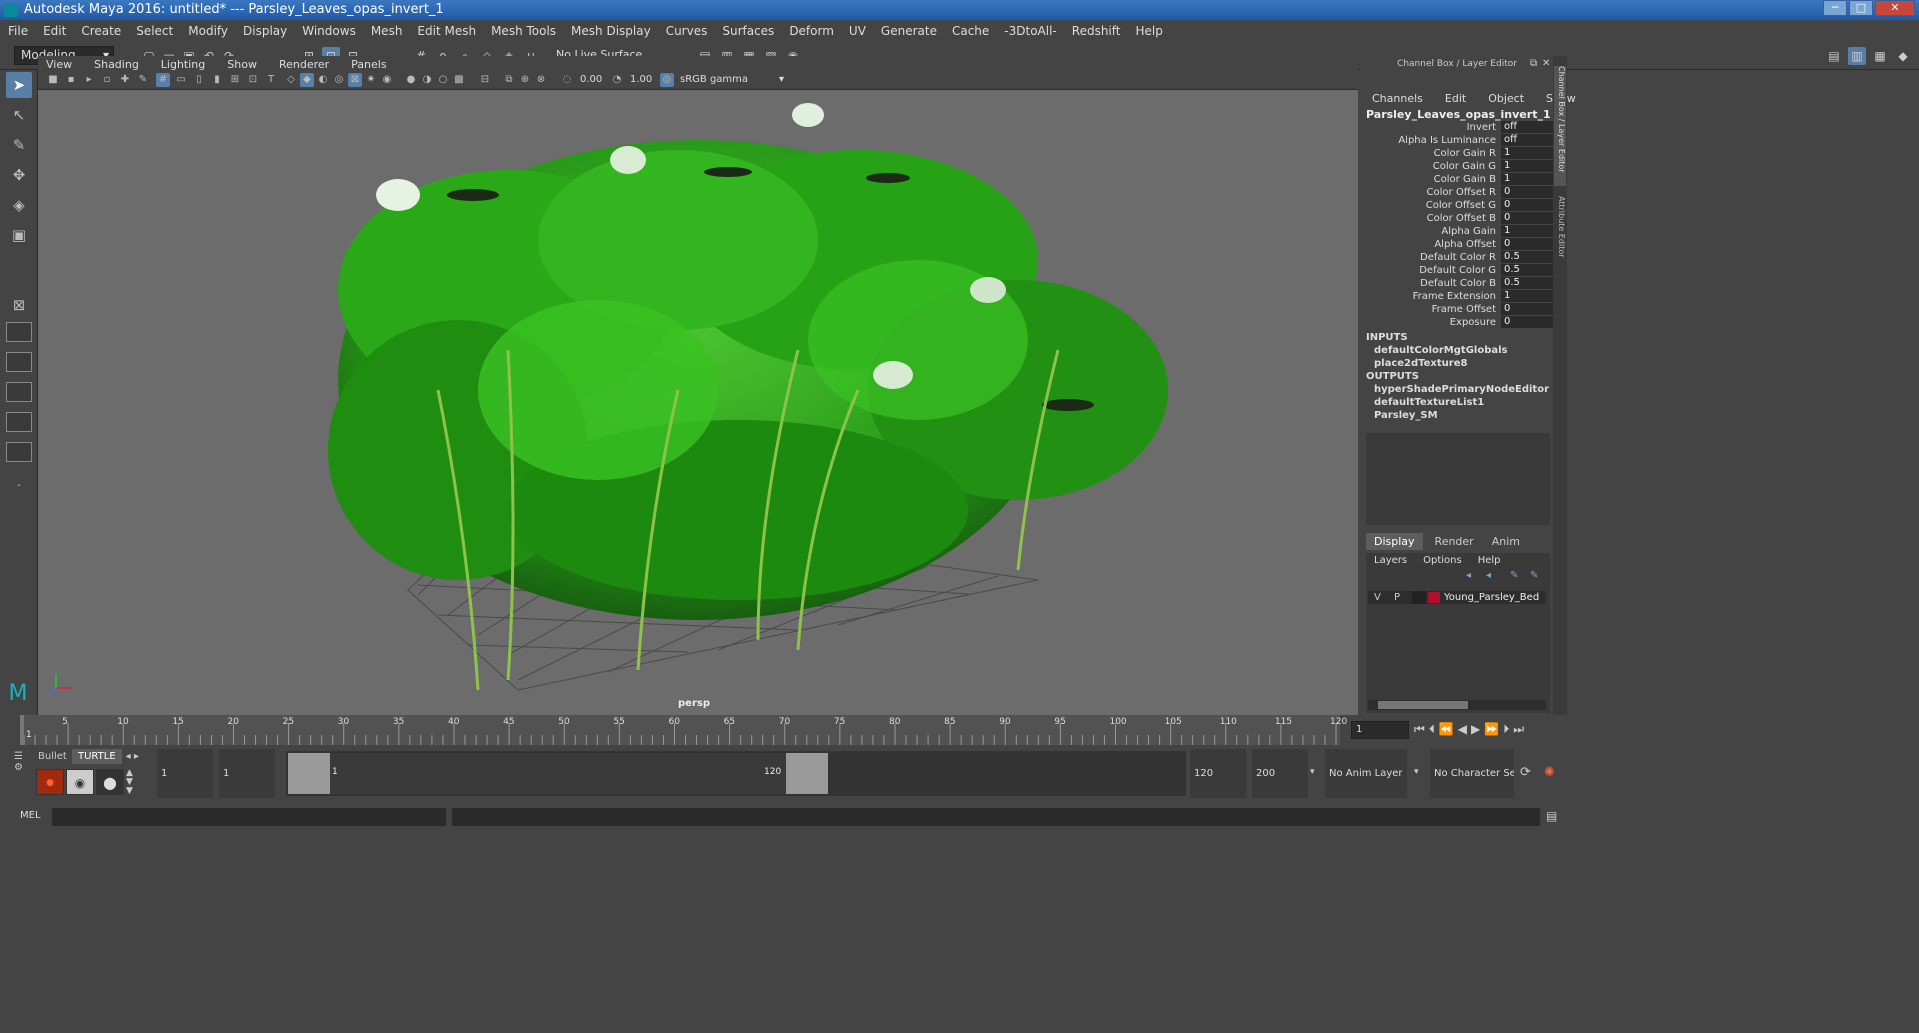  What do you see at coordinates (1397, 597) in the screenshot?
I see `layer-playback-toggle: P` at bounding box center [1397, 597].